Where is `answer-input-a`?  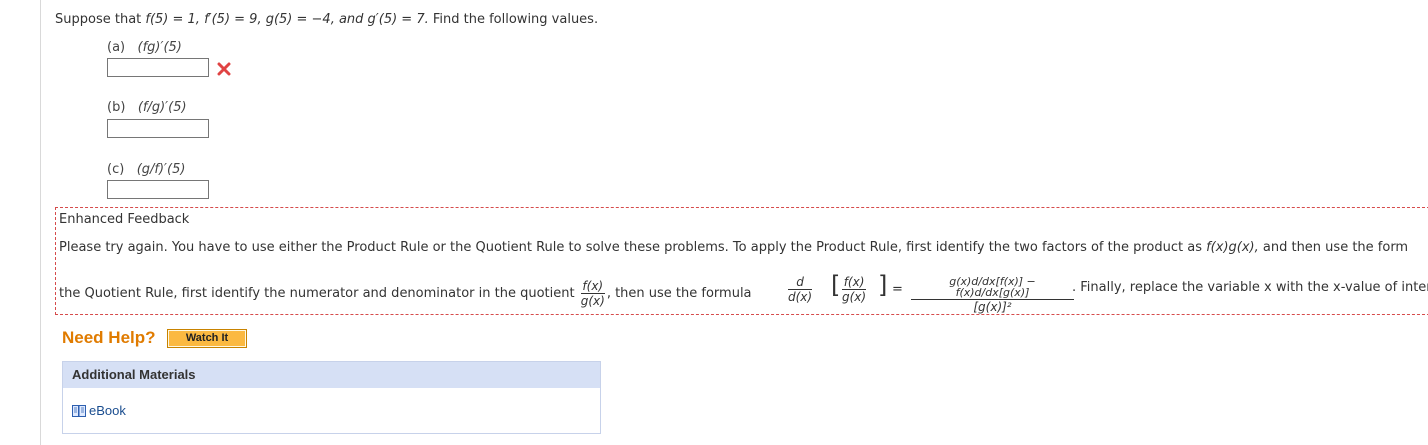
answer-input-a is located at coordinates (158, 67).